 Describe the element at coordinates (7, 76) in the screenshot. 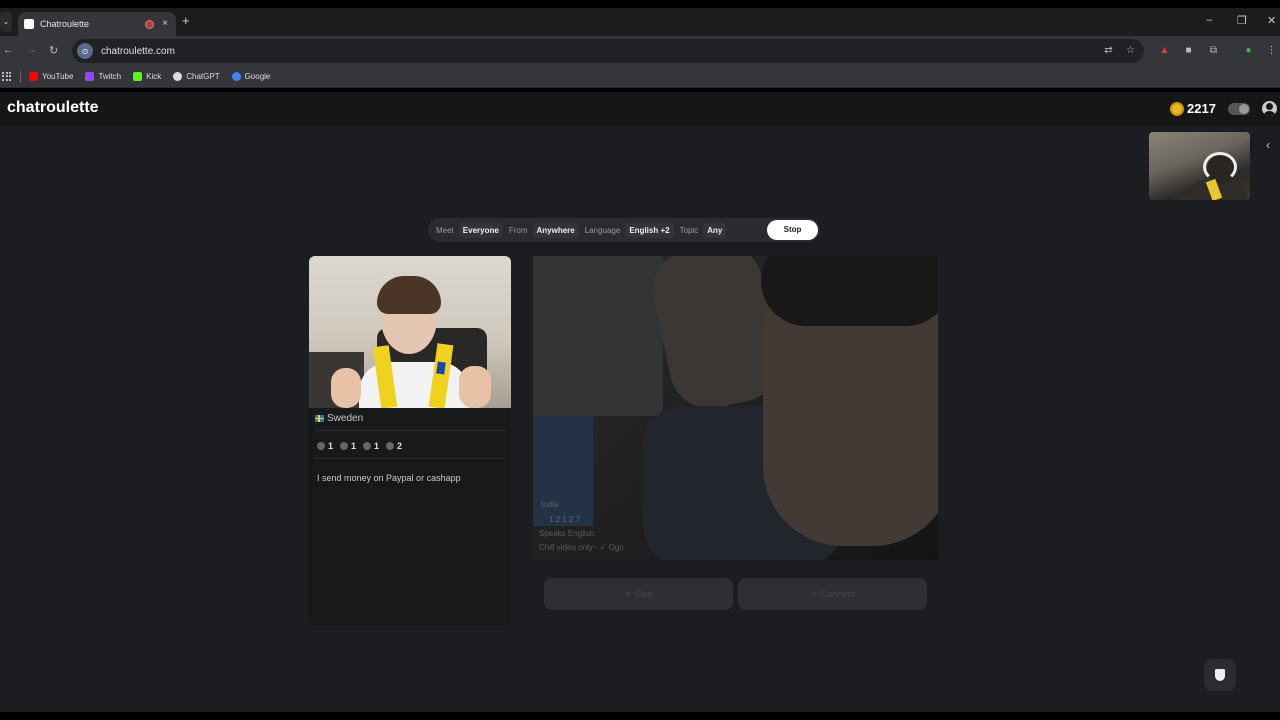

I see `apps-grid-icon` at that location.